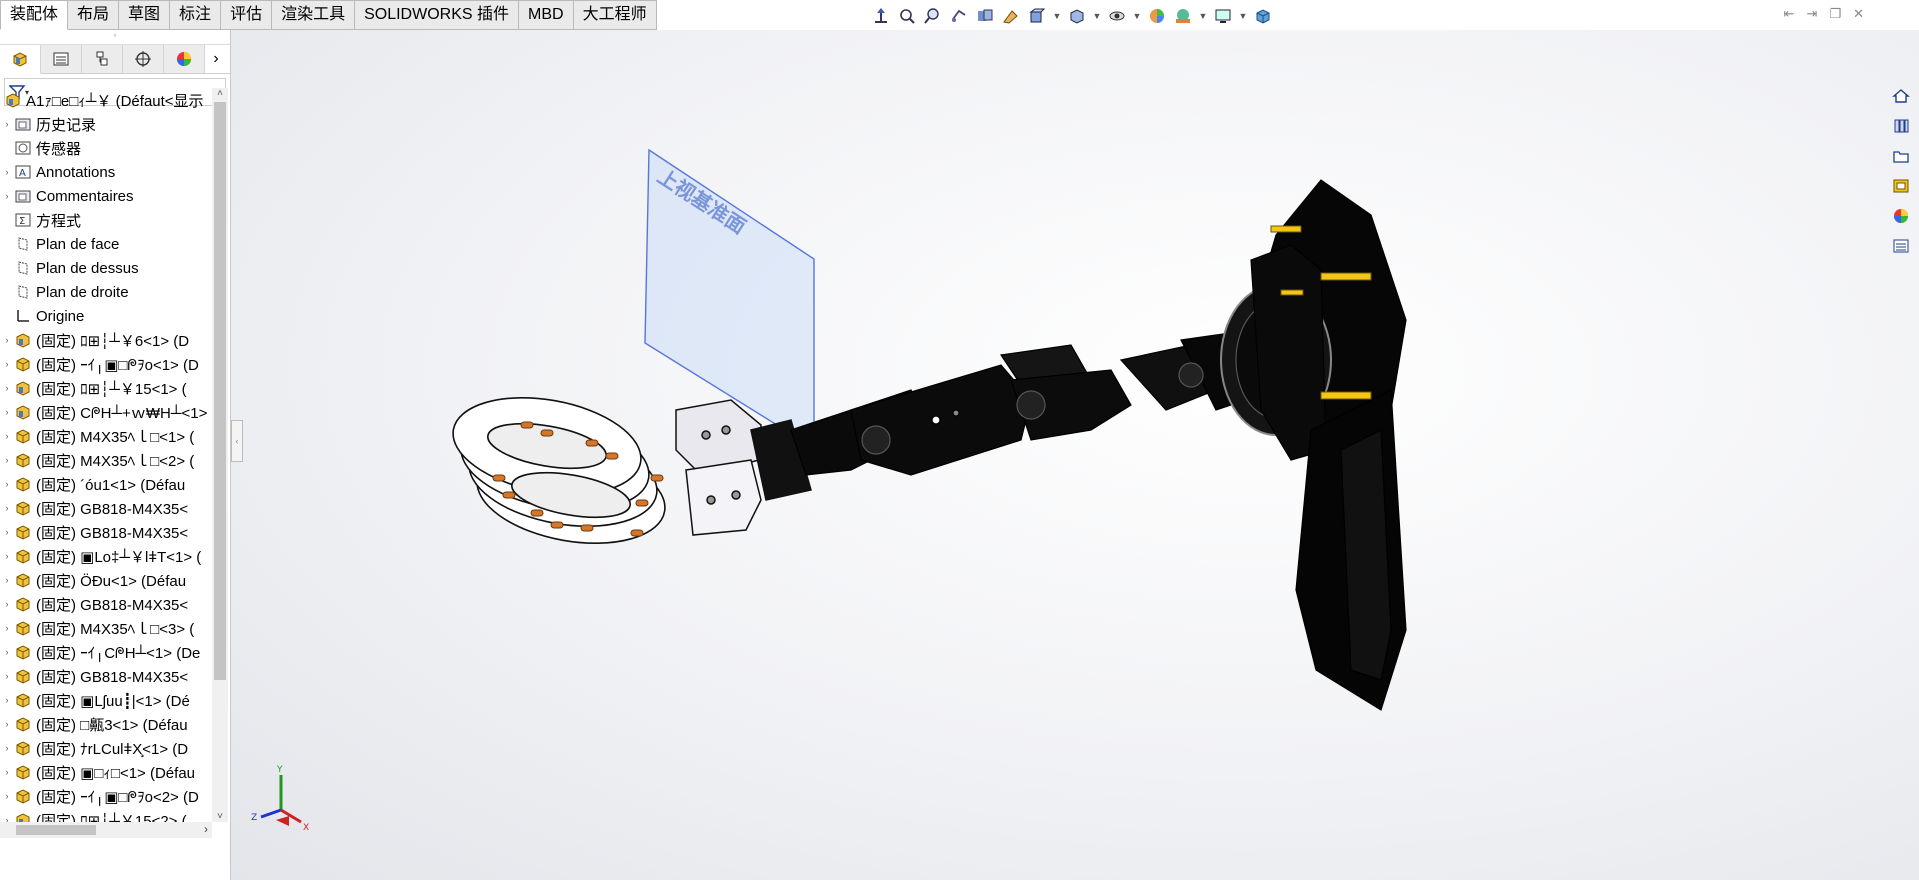 Image resolution: width=1919 pixels, height=880 pixels. Describe the element at coordinates (106, 100) in the screenshot. I see `tree-root: A1ｧ□e□ｨ┴￥ (Défaut<显示` at that location.